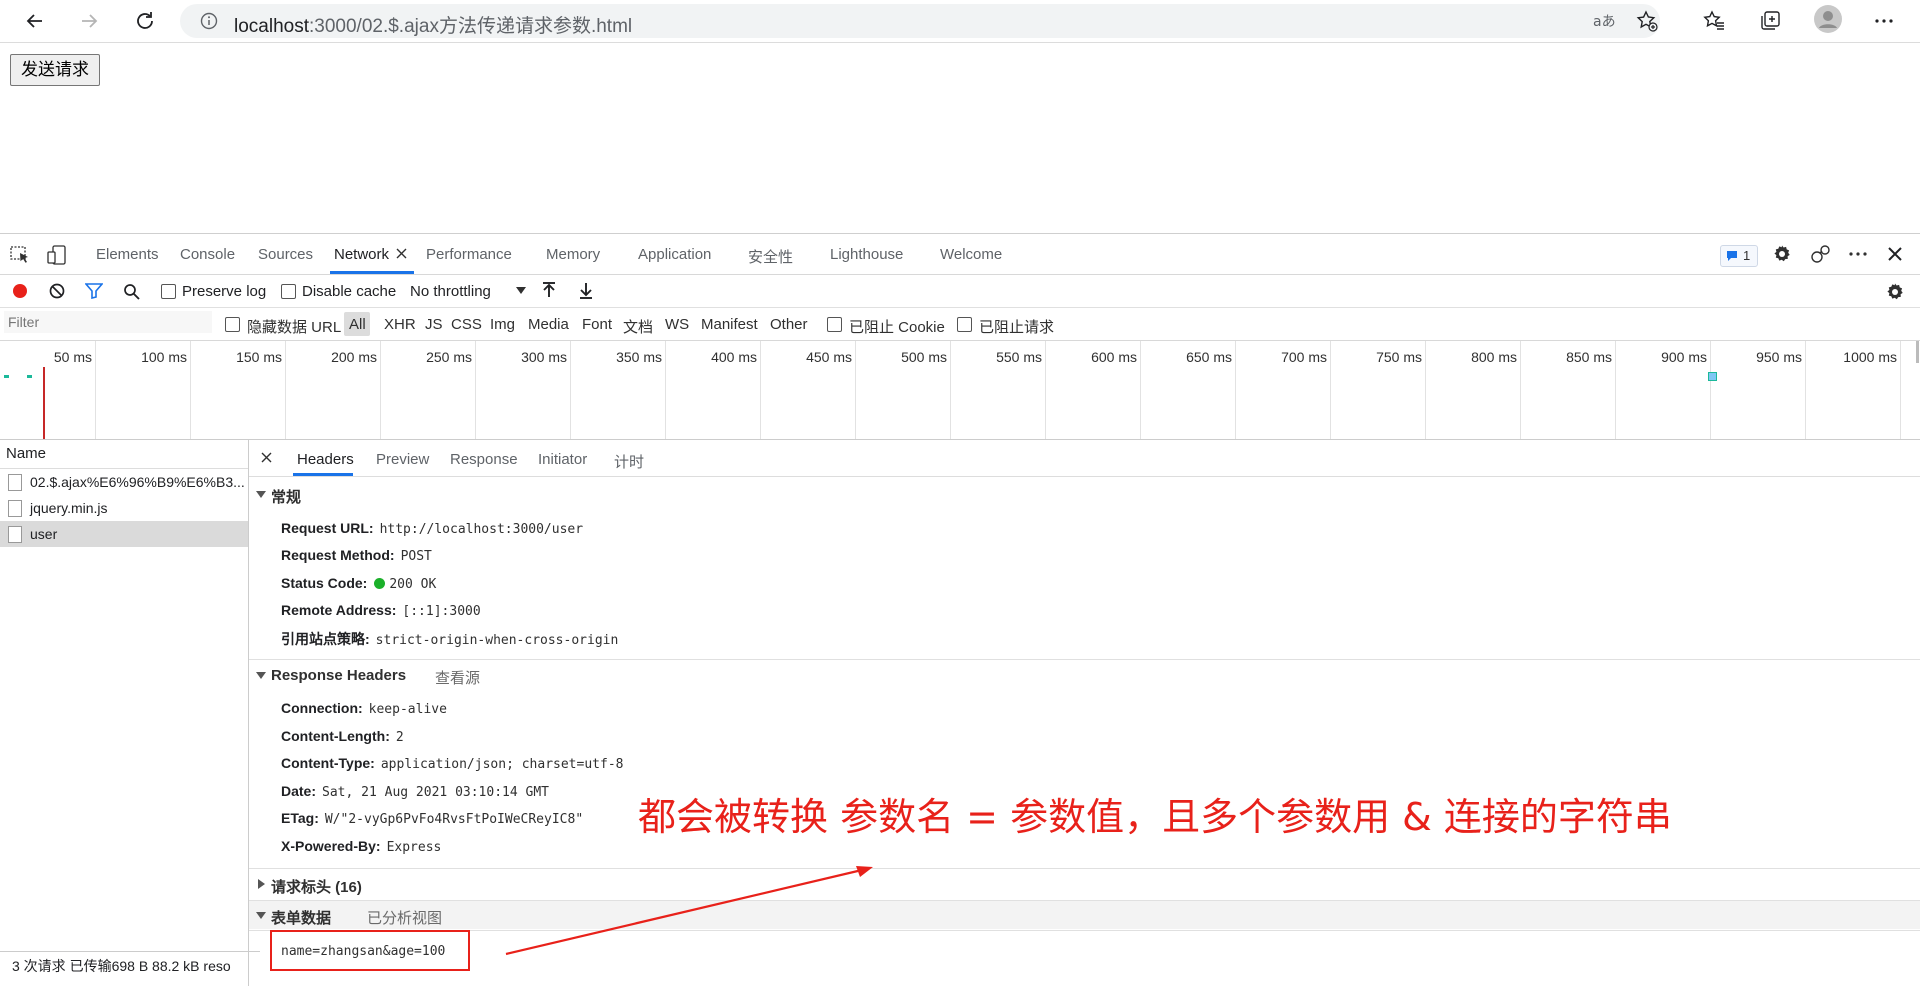 The image size is (1920, 986). Describe the element at coordinates (361, 254) in the screenshot. I see `tab-network: Network` at that location.